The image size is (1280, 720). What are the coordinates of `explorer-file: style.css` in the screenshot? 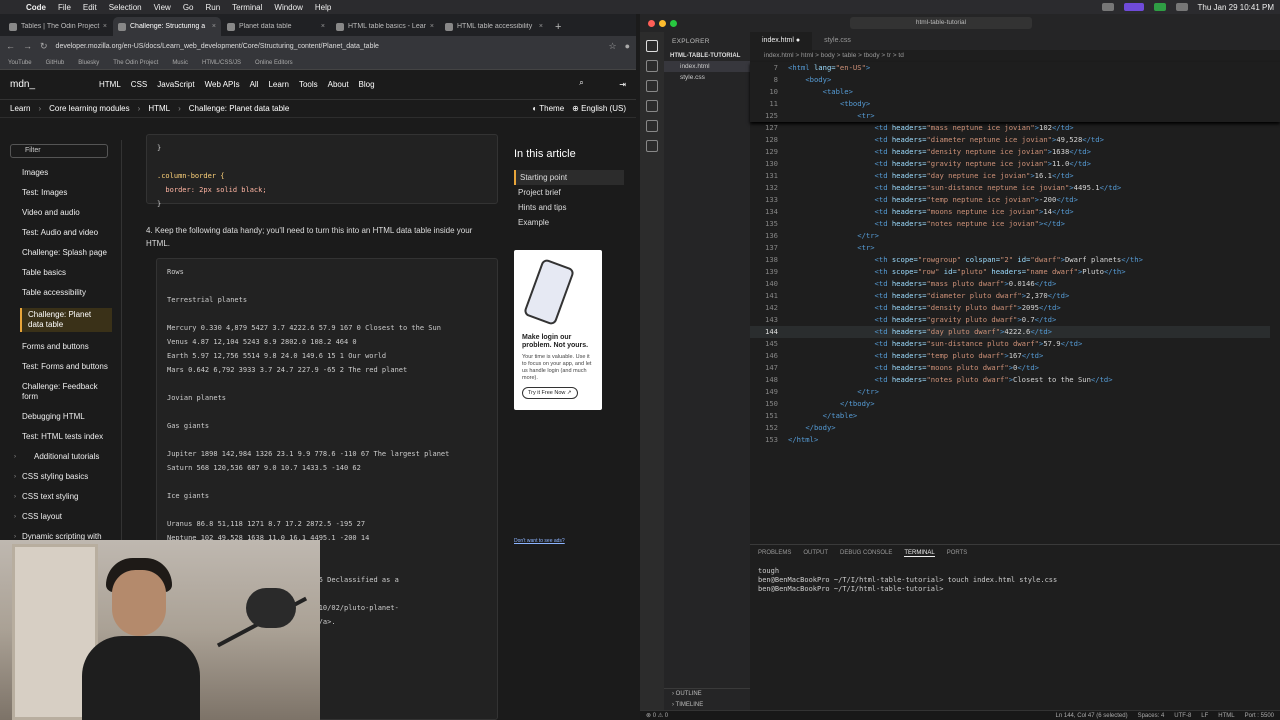 It's located at (707, 77).